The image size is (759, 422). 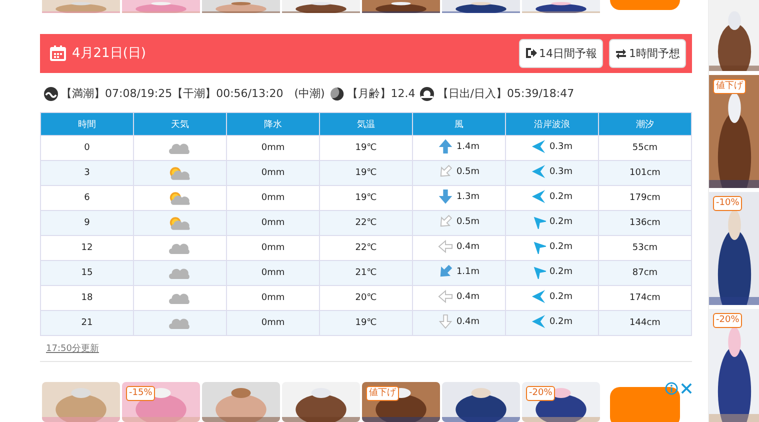 I want to click on table-cell: 21, so click(x=87, y=323).